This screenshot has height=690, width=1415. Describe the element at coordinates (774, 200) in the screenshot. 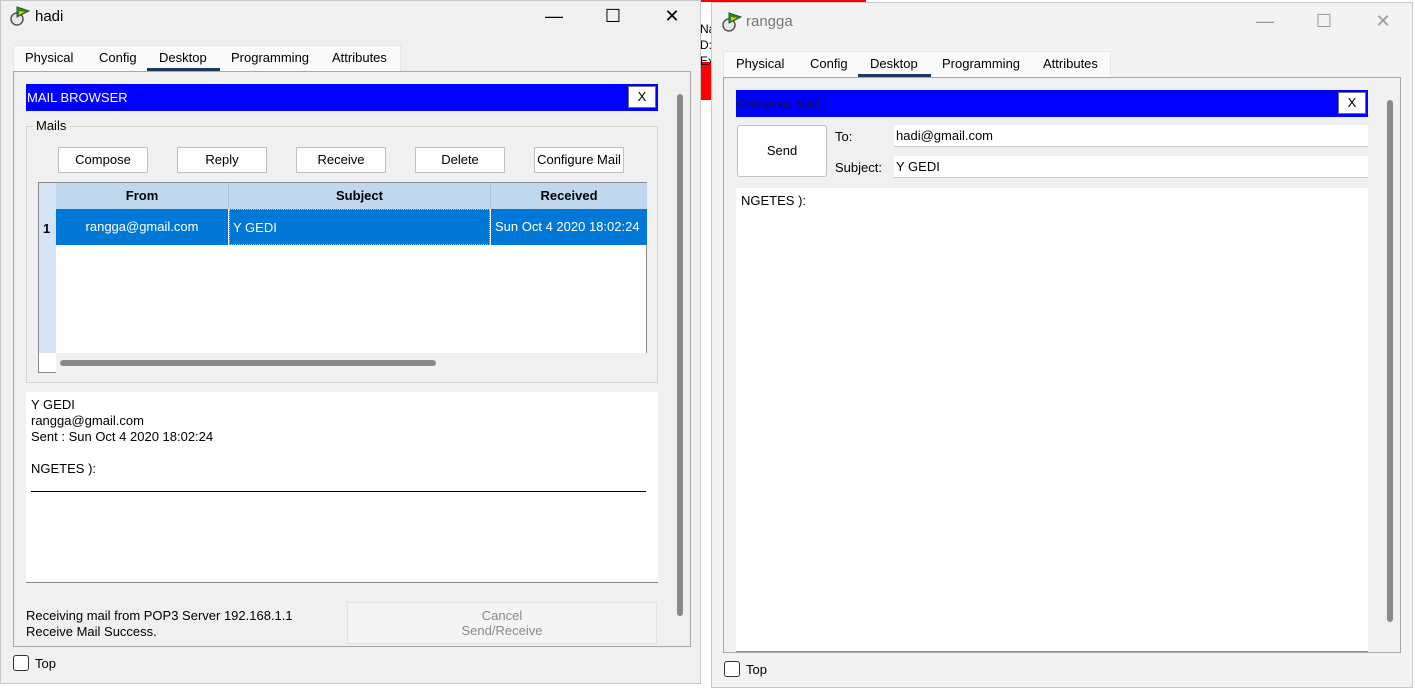

I see `mail-body-text: NGETES ):` at that location.